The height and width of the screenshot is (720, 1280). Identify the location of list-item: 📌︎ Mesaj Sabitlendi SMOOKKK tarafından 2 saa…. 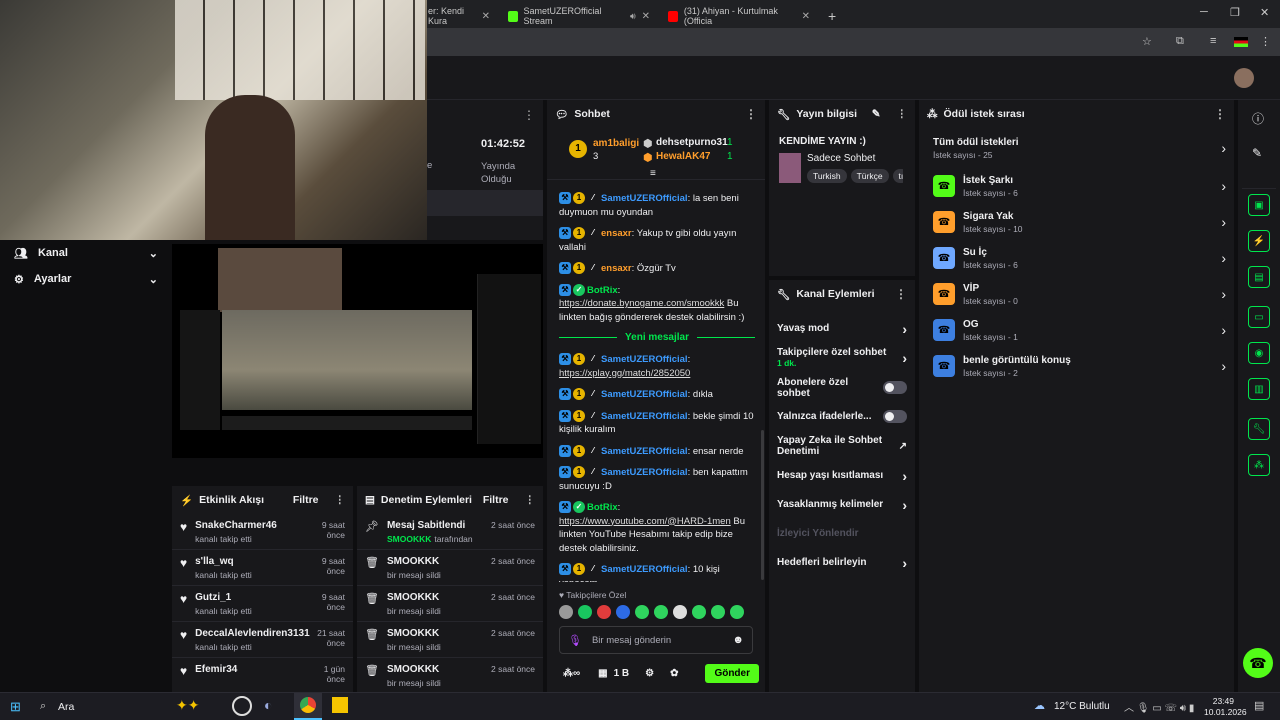
(450, 532).